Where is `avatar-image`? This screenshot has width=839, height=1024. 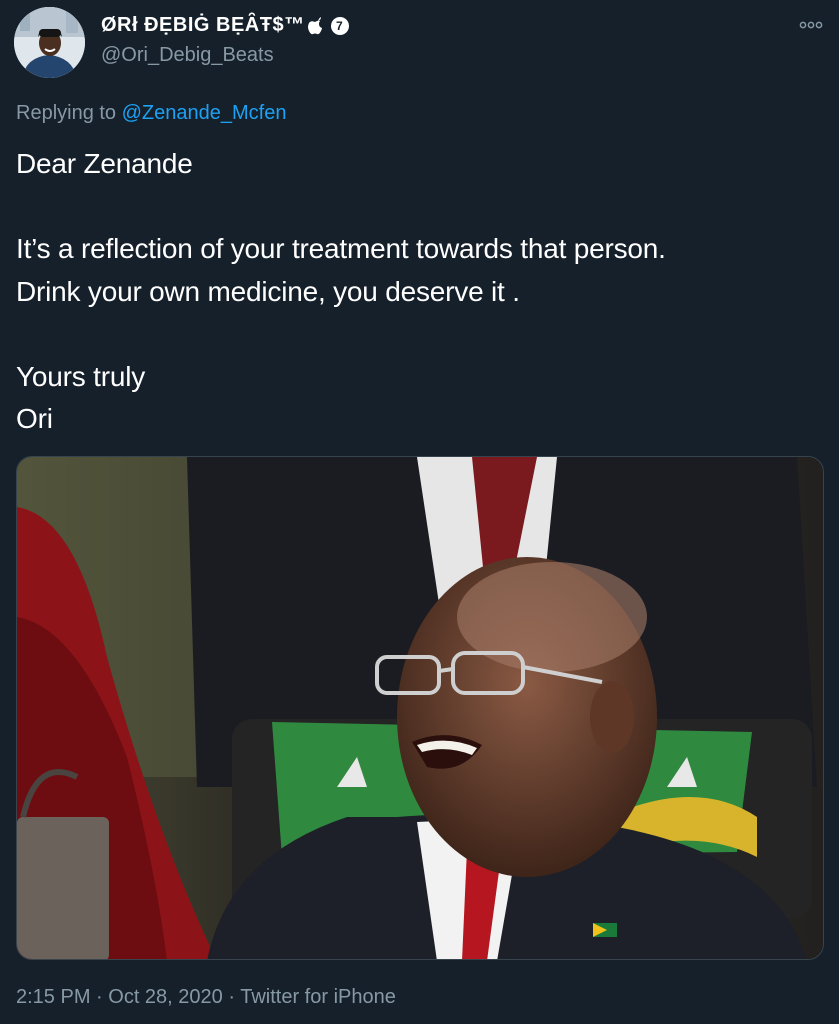
avatar-image is located at coordinates (49, 42).